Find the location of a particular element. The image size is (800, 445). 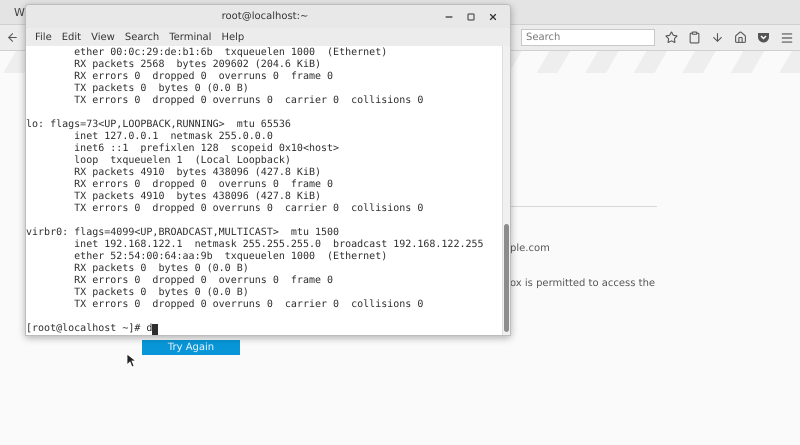

home-icon is located at coordinates (740, 37).